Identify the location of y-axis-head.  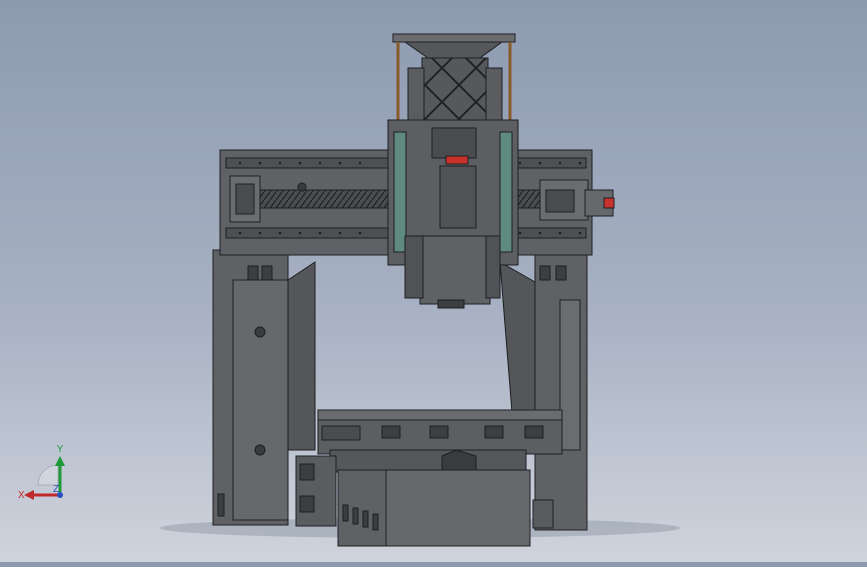
(60, 461).